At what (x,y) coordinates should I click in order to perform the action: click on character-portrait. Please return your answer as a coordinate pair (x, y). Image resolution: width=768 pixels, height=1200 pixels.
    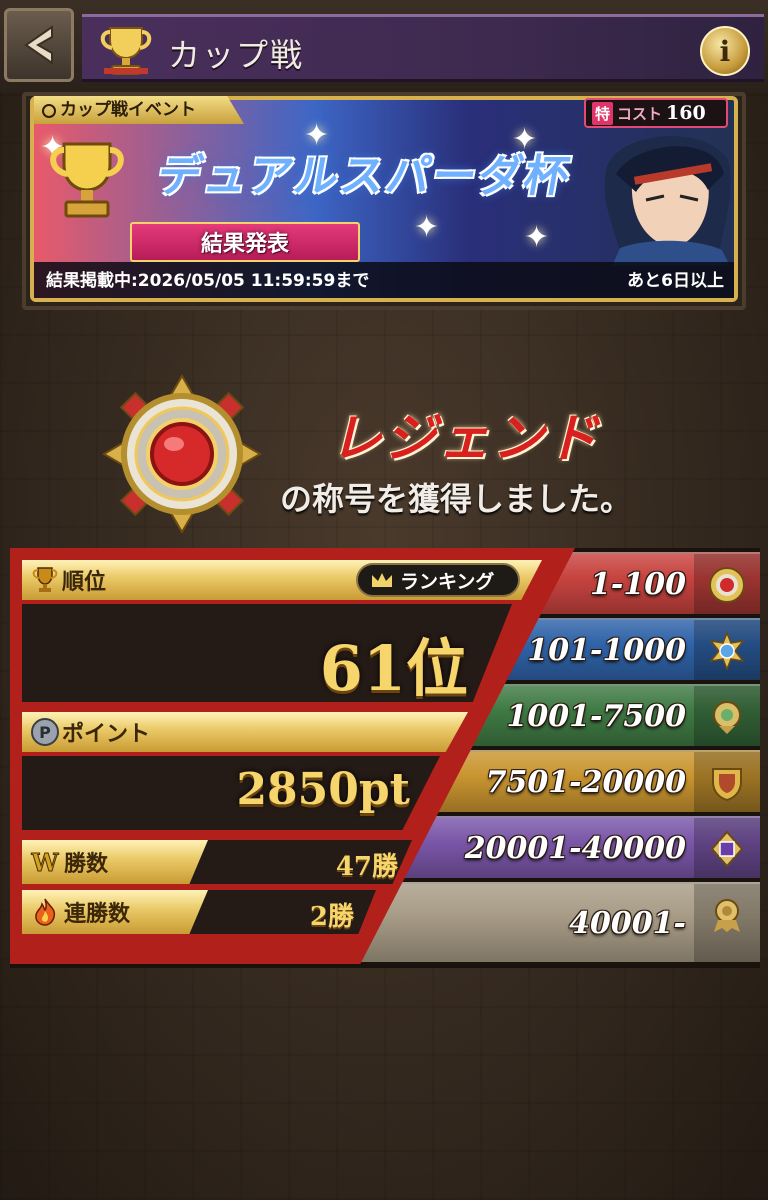
    Looking at the image, I should click on (667, 201).